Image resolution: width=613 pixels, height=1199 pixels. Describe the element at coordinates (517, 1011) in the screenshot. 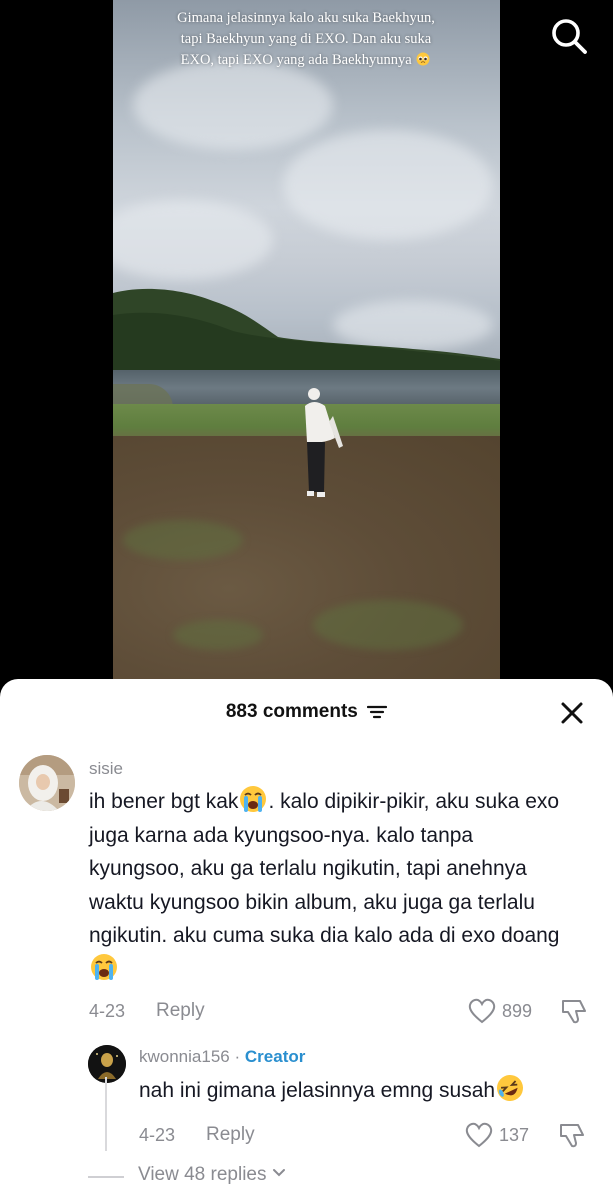

I see `like-count: 899` at that location.